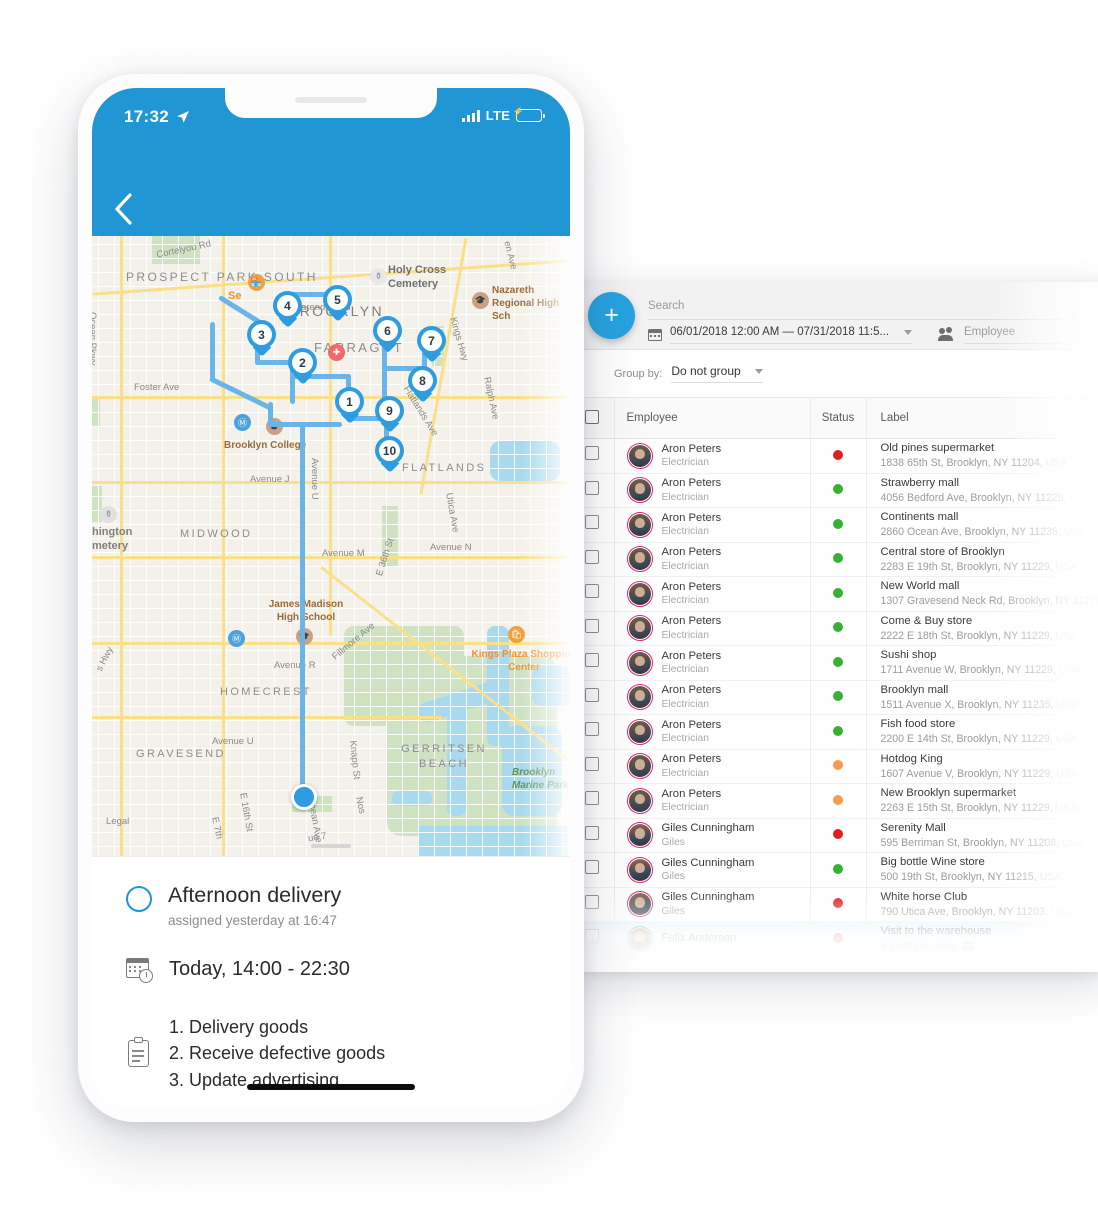 This screenshot has height=1228, width=1098. I want to click on map-pin: 2, so click(302, 386).